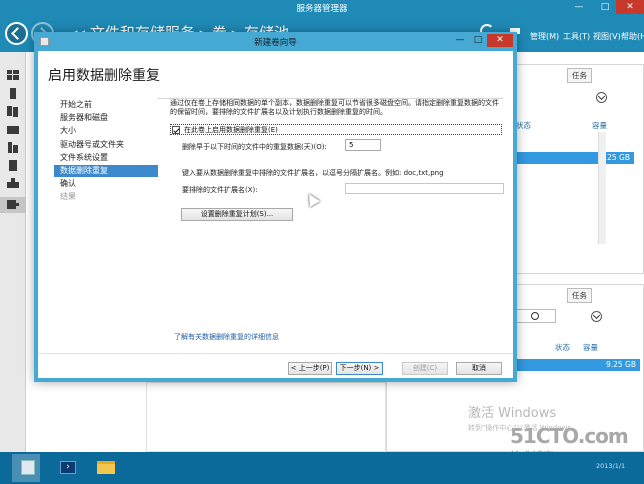 Image resolution: width=644 pixels, height=484 pixels. What do you see at coordinates (13, 129) in the screenshot?
I see `file-and-storage-icon` at bounding box center [13, 129].